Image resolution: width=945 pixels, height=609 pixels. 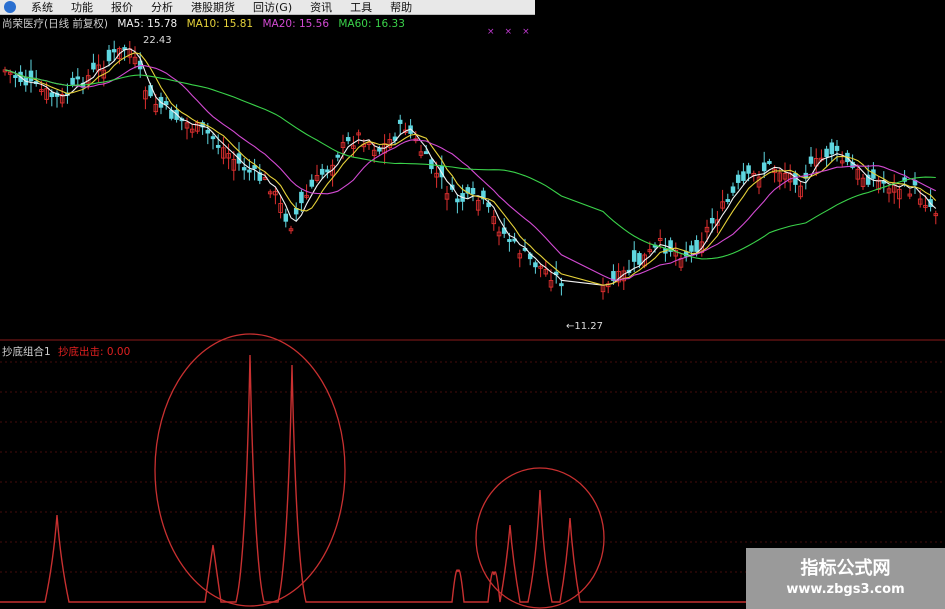 I want to click on price-low-label: ←11.27, so click(x=584, y=326).